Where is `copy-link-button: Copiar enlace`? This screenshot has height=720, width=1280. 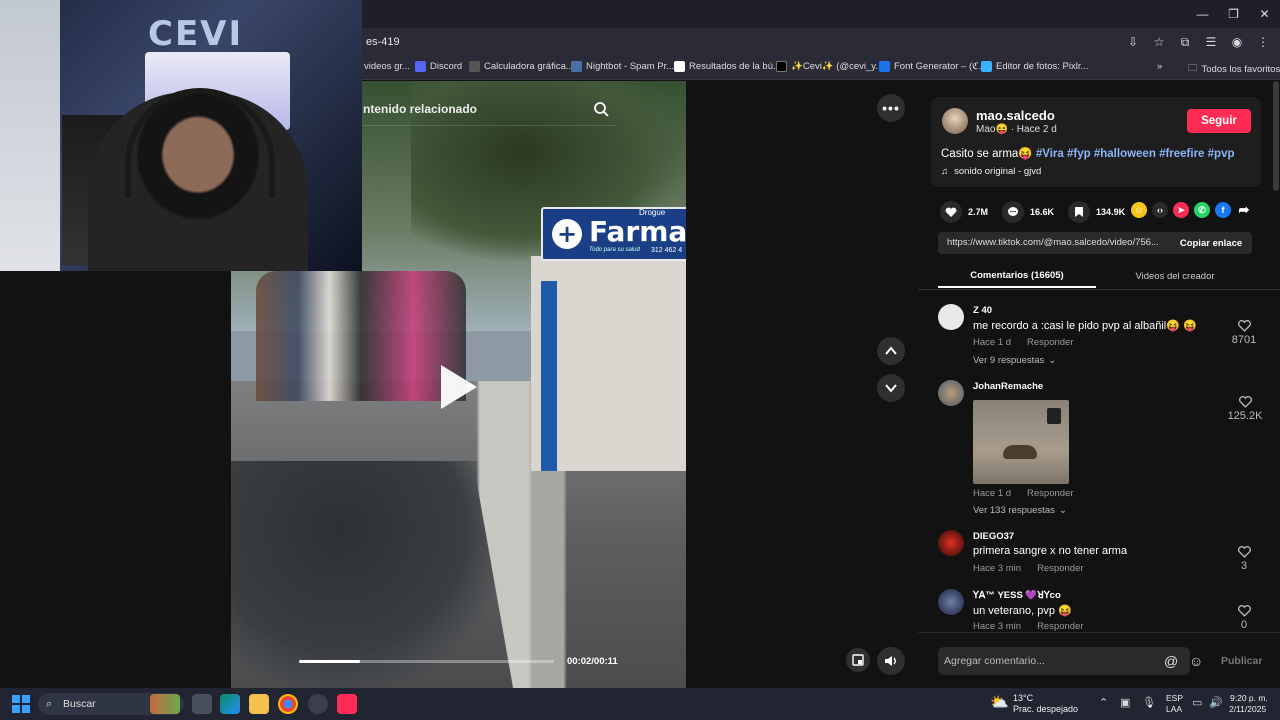 copy-link-button: Copiar enlace is located at coordinates (1211, 243).